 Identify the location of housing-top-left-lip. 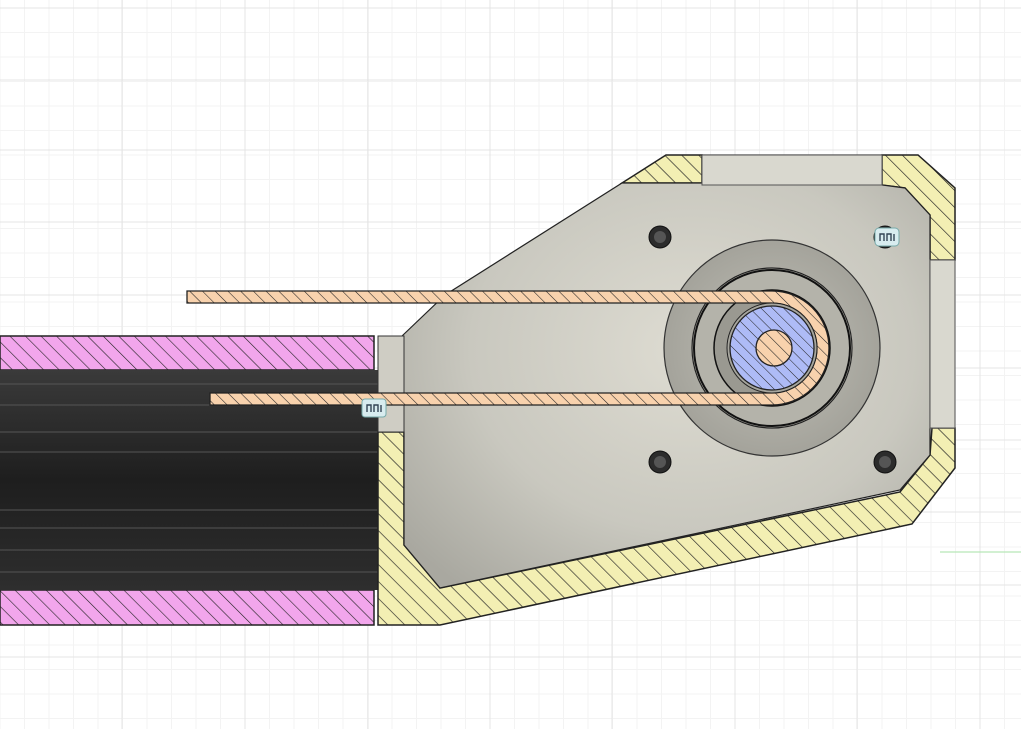
(661, 169).